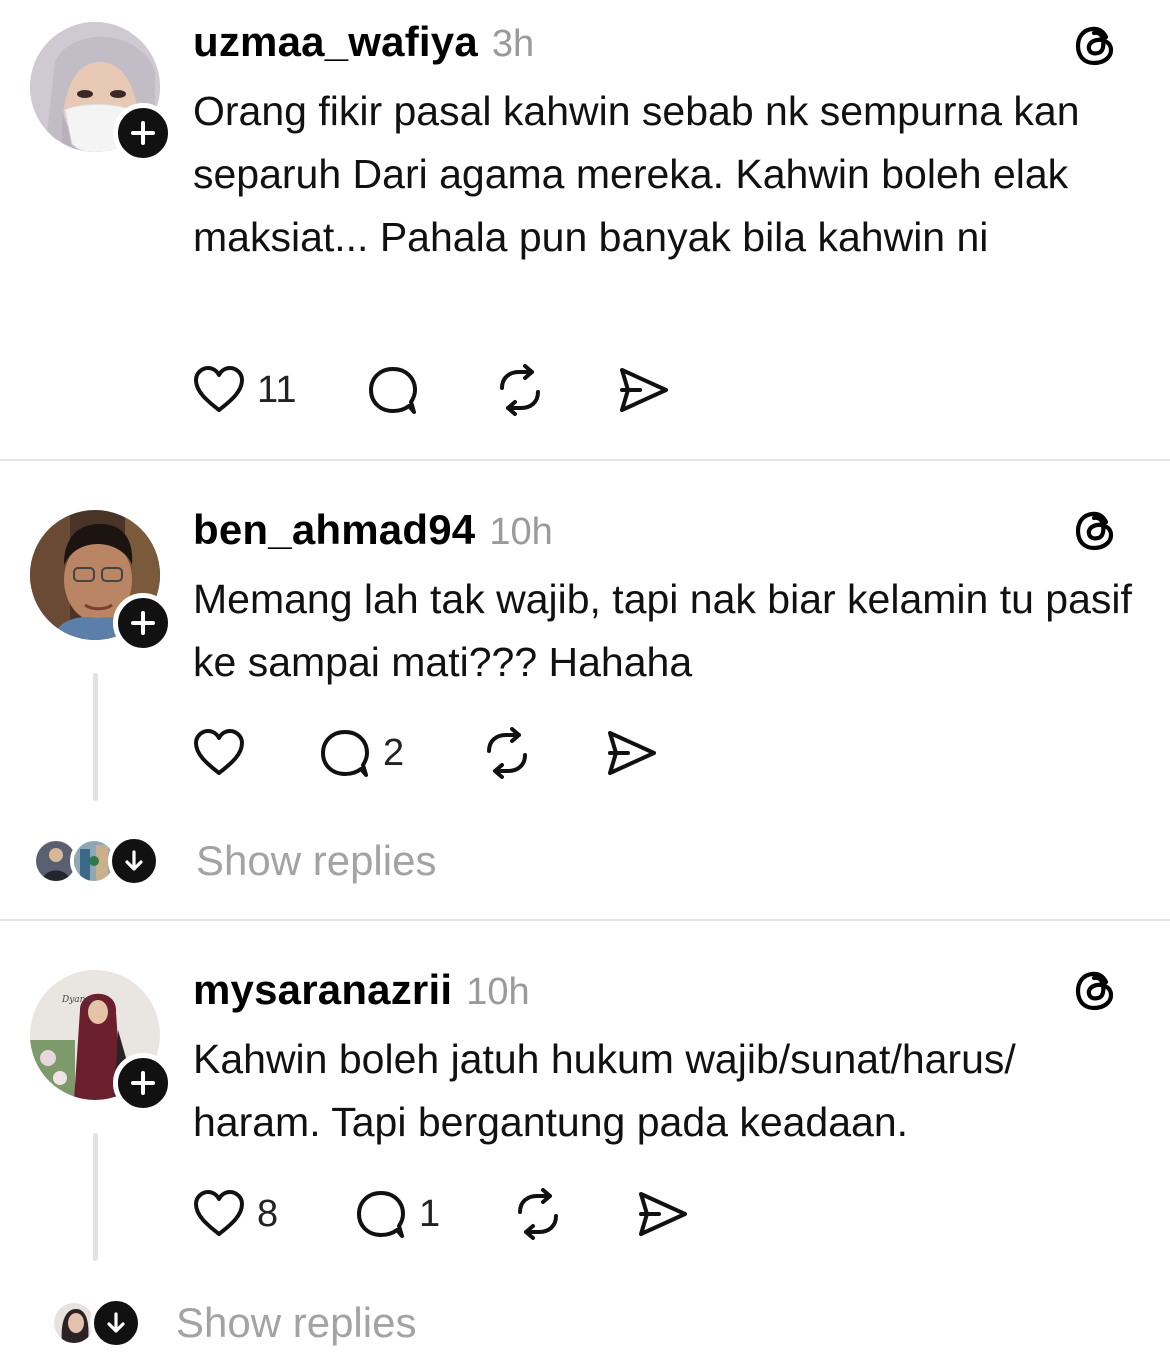  I want to click on reply-button: 2, so click(361, 753).